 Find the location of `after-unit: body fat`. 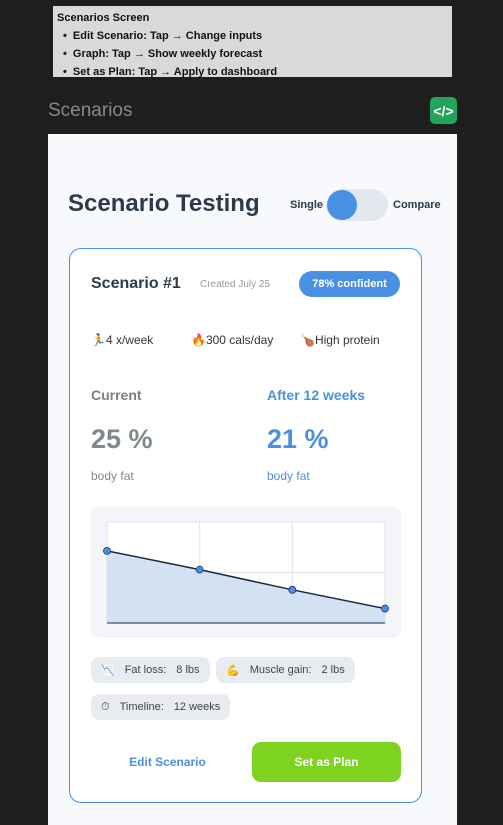

after-unit: body fat is located at coordinates (288, 476).